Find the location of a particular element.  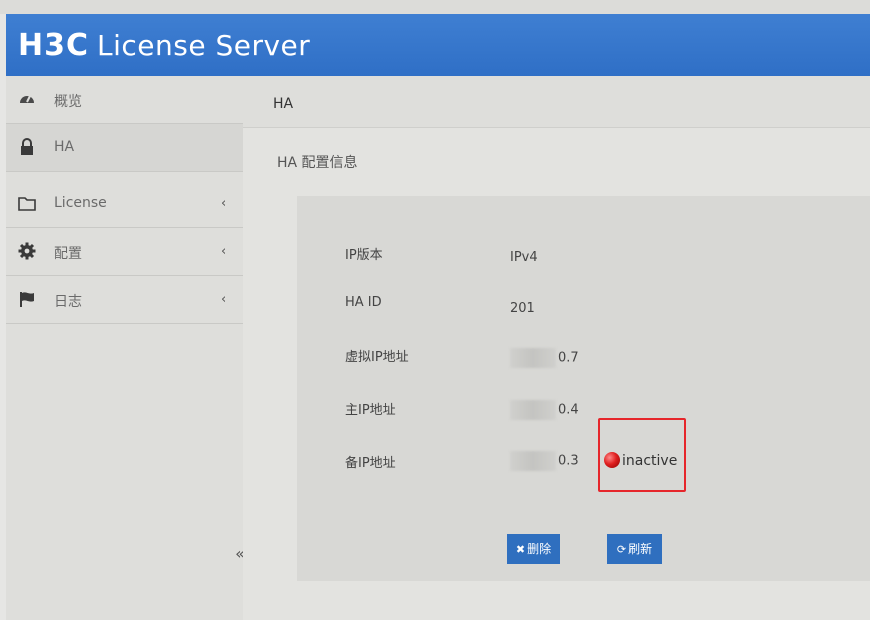

sidebar-item-label: HA is located at coordinates (64, 147).